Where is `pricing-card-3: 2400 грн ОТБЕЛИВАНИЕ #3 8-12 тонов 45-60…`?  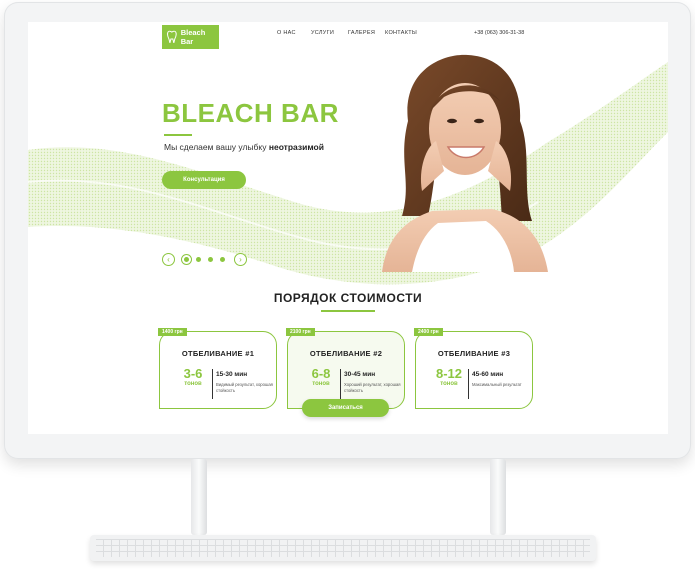 pricing-card-3: 2400 грн ОТБЕЛИВАНИЕ #3 8-12 тонов 45-60… is located at coordinates (473, 368).